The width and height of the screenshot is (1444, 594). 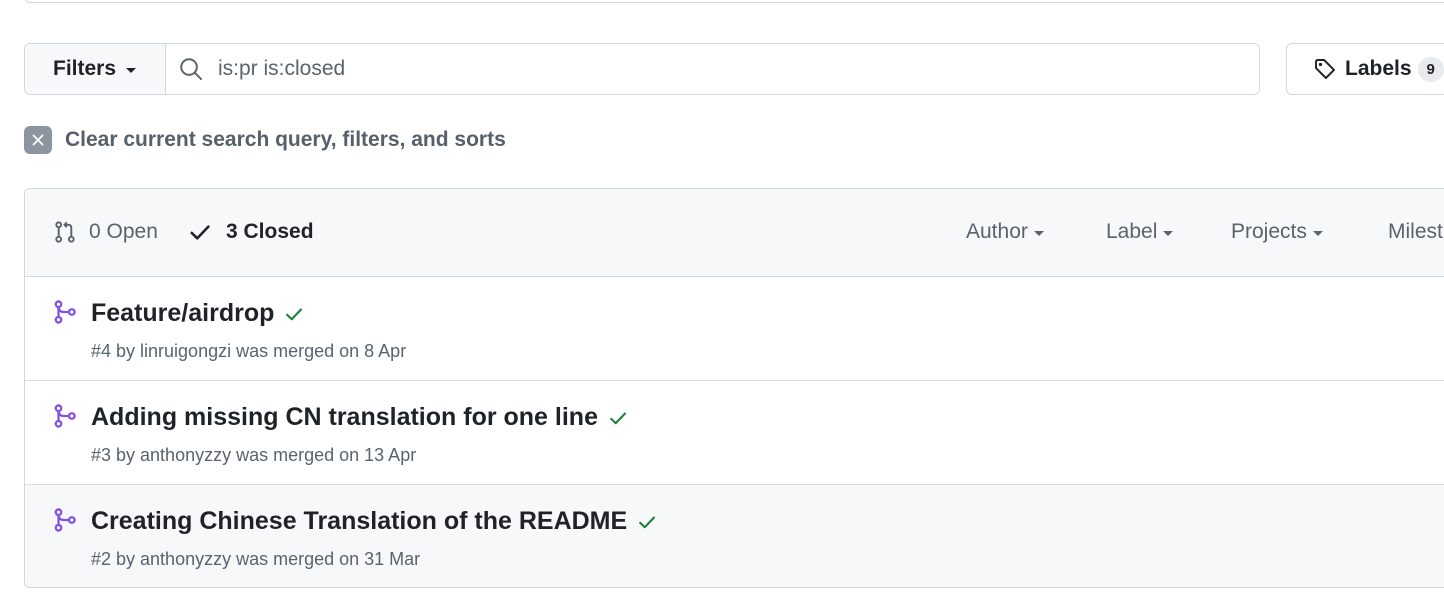 I want to click on label-filter-label: Label, so click(x=1132, y=231).